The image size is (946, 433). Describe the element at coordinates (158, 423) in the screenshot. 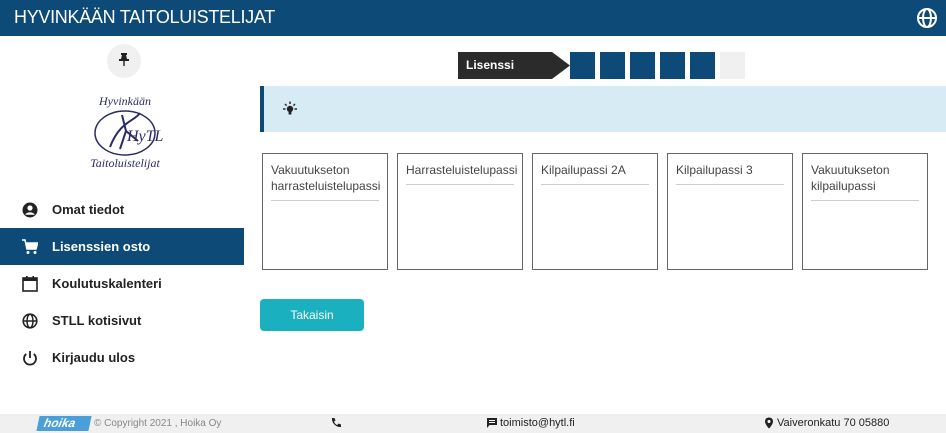

I see `copyright-text: © Copyright 2021 , Hoika Oy` at that location.